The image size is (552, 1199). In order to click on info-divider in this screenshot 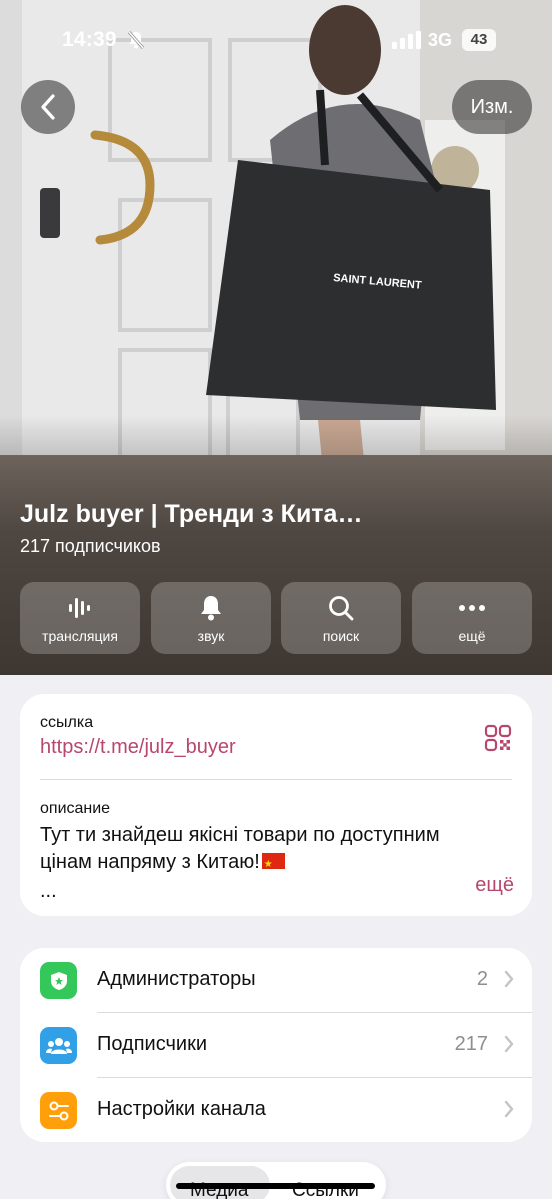, I will do `click(276, 779)`.